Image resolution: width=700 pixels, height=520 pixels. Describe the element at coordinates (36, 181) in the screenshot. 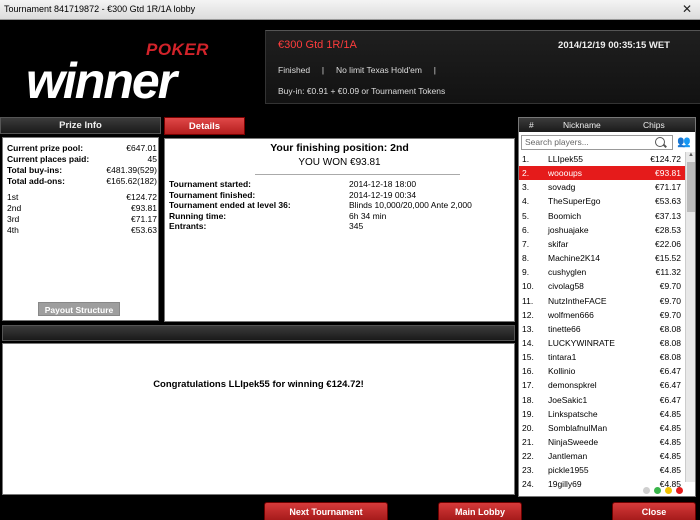

I see `prize-stat-label: Total add-ons:` at that location.